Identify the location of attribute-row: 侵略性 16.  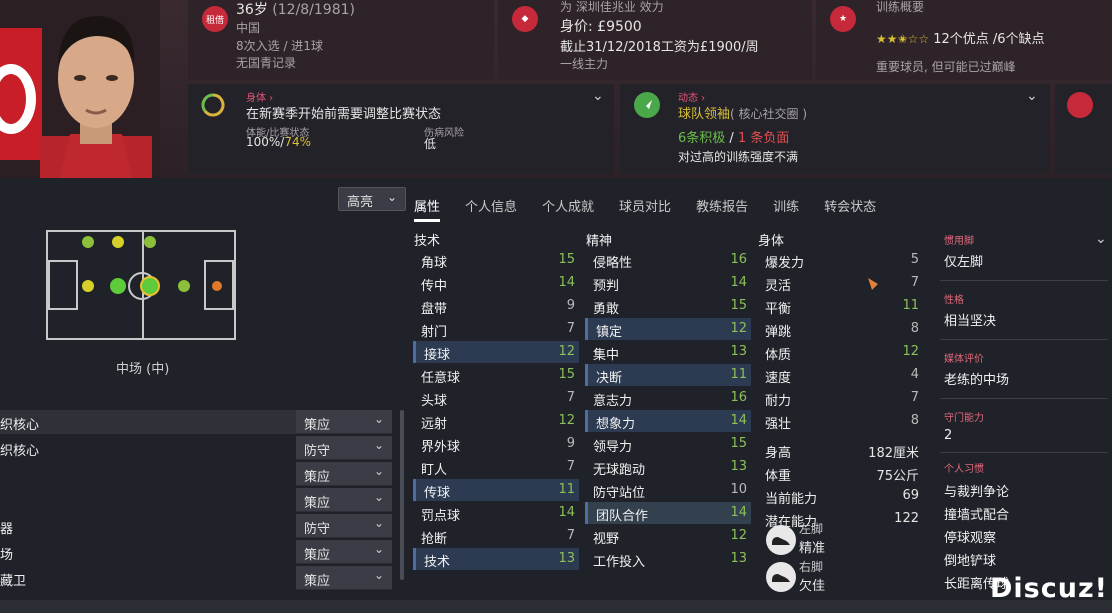
(668, 260).